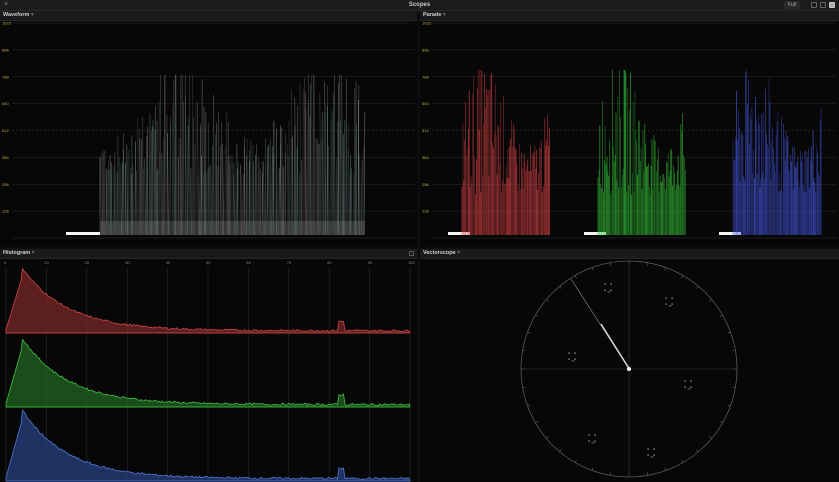  I want to click on histogram-scale-label: 40, so click(168, 262).